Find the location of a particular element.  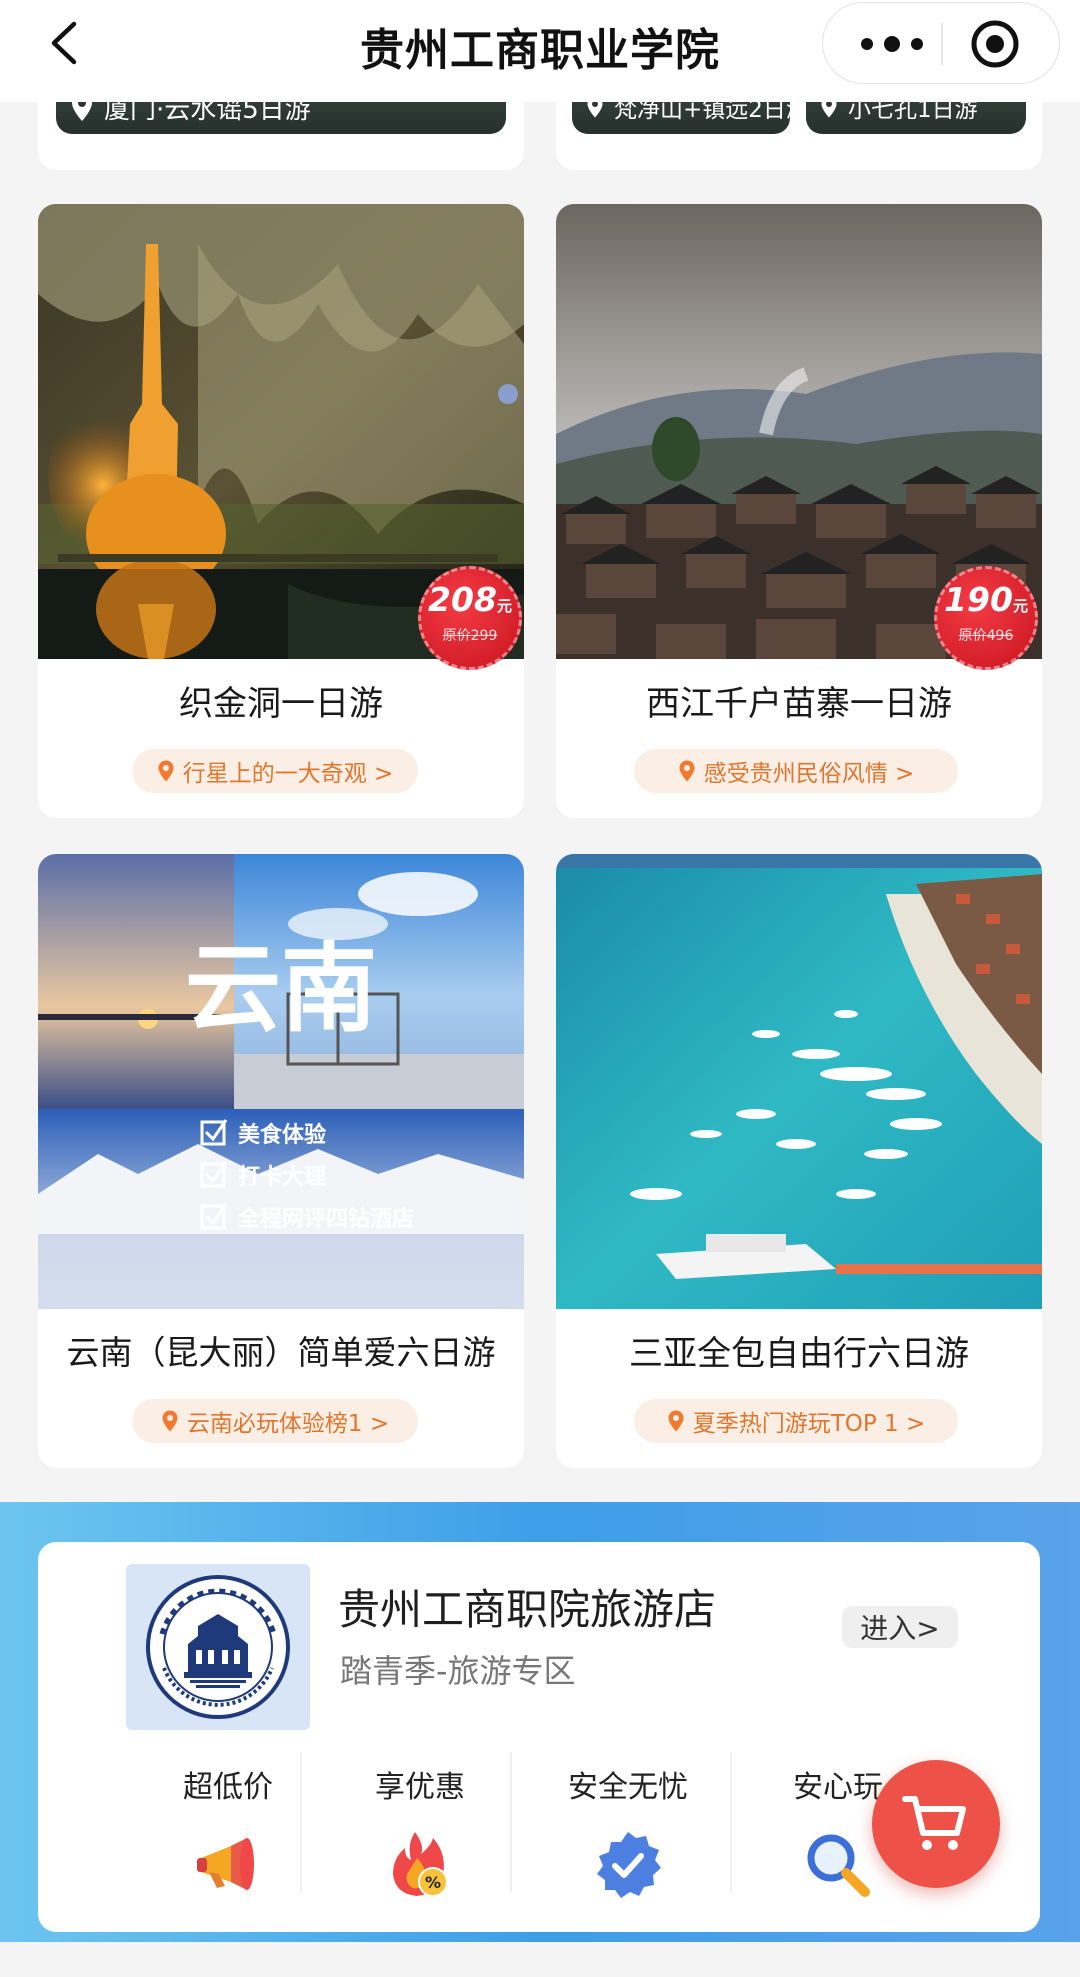

tour-name: 织金洞一日游 is located at coordinates (281, 704).